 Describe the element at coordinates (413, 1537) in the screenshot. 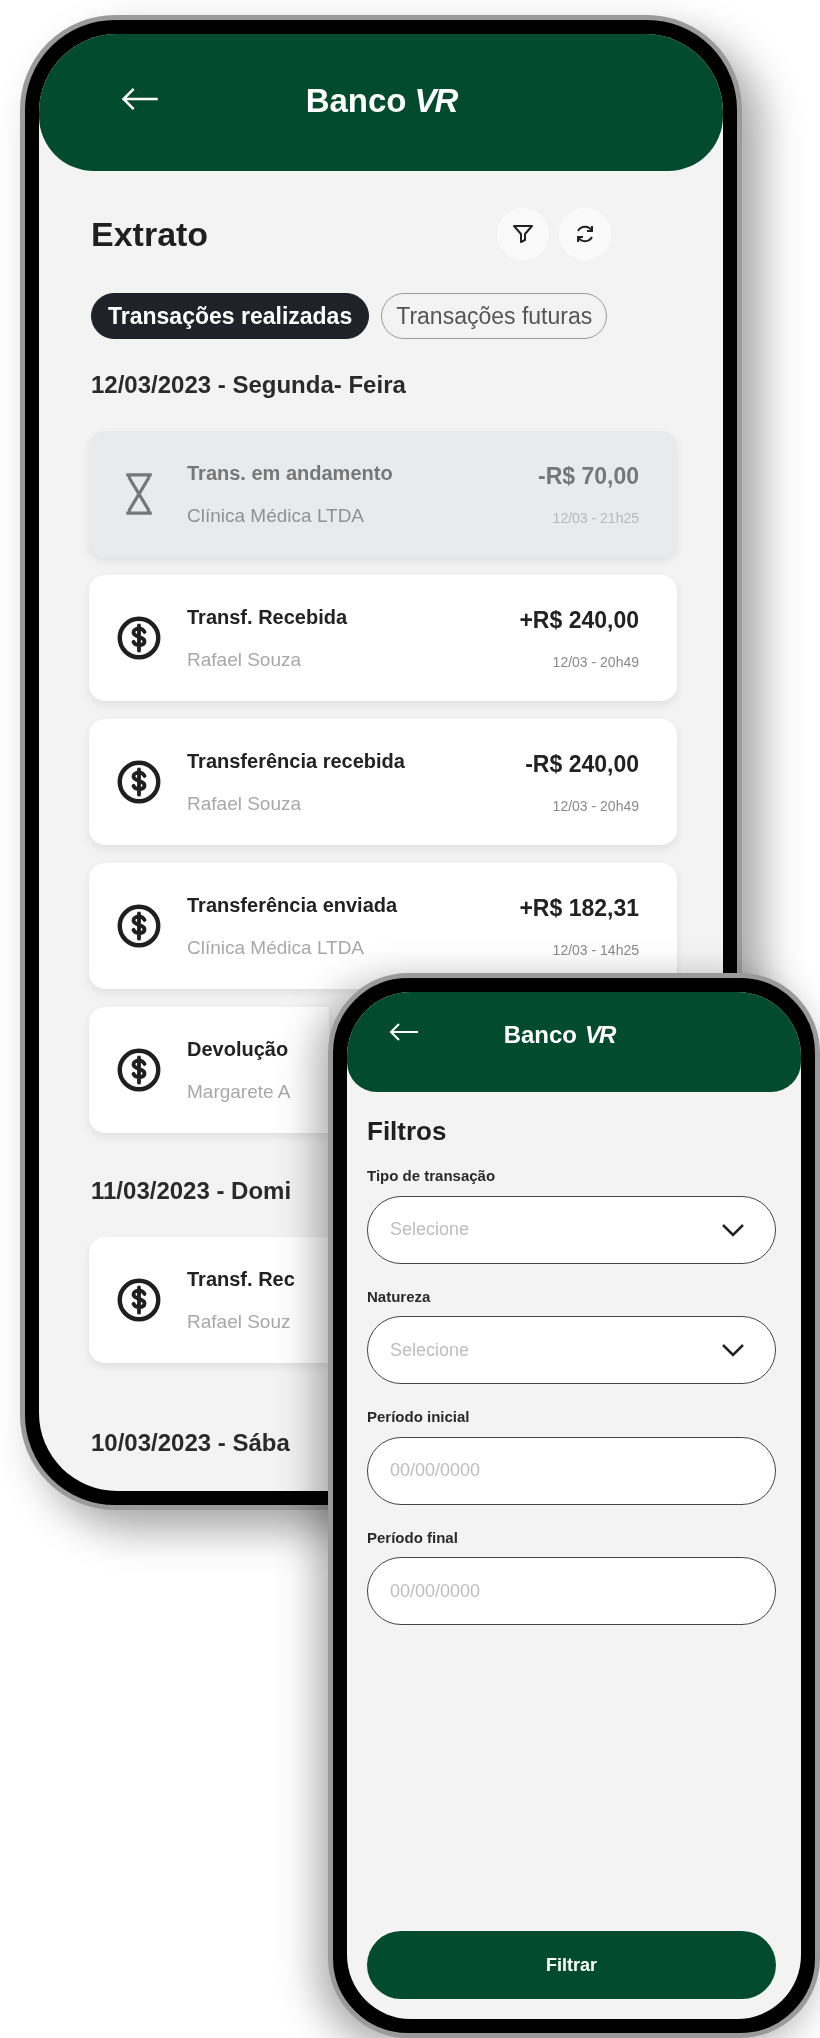

I see `field-label: Período final` at that location.